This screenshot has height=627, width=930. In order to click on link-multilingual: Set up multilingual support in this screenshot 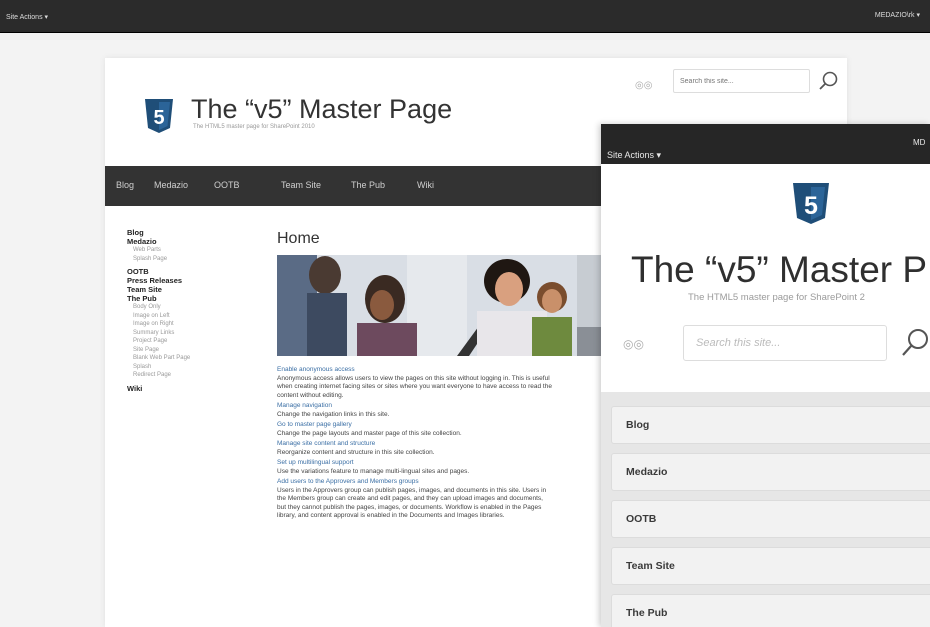, I will do `click(415, 463)`.